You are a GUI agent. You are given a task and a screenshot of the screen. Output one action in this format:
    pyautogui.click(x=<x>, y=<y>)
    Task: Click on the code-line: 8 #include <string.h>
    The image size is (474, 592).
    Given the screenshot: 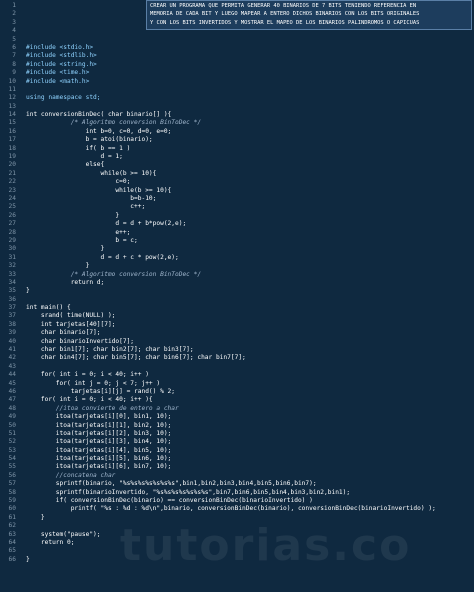 What is the action you would take?
    pyautogui.click(x=237, y=65)
    